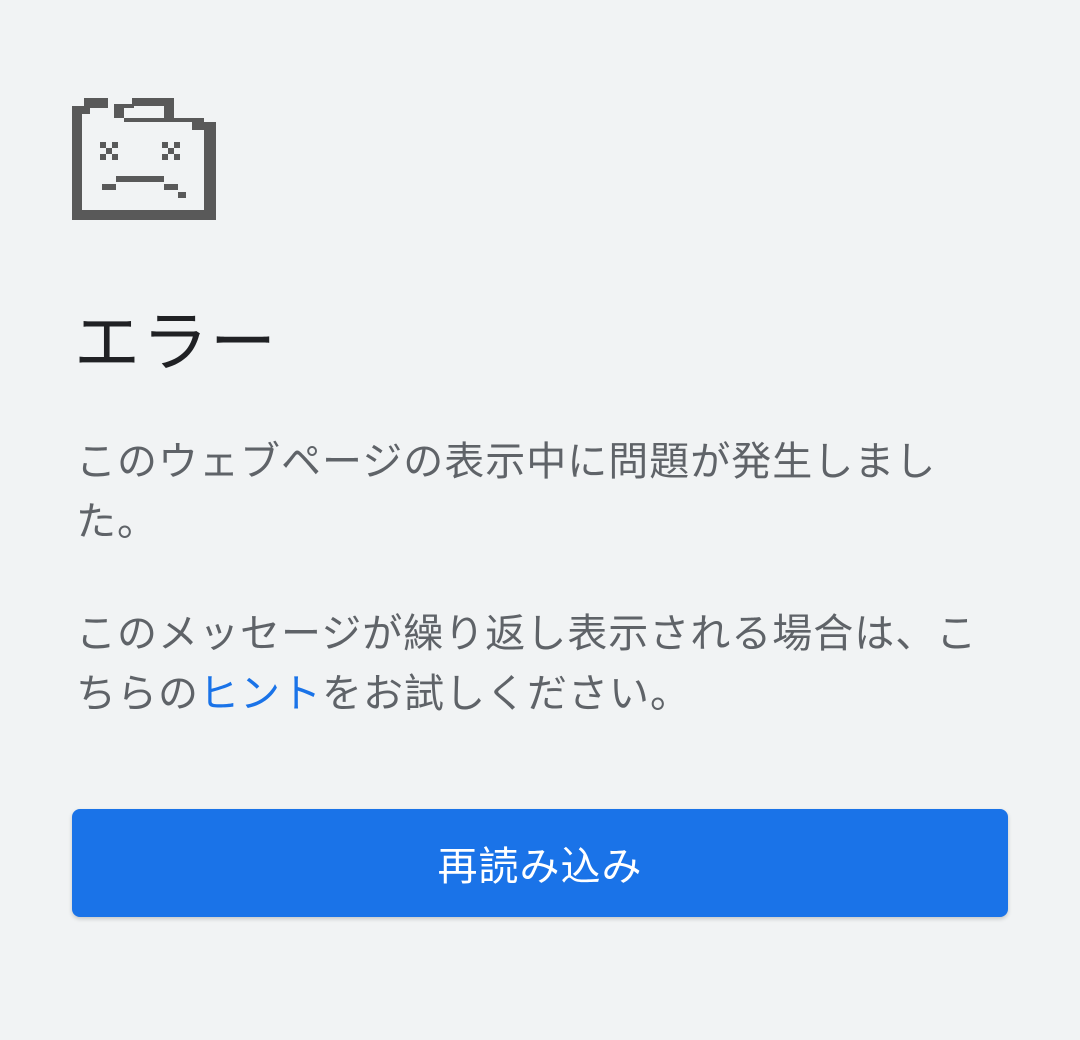  What do you see at coordinates (144, 159) in the screenshot?
I see `sad-tab-icon` at bounding box center [144, 159].